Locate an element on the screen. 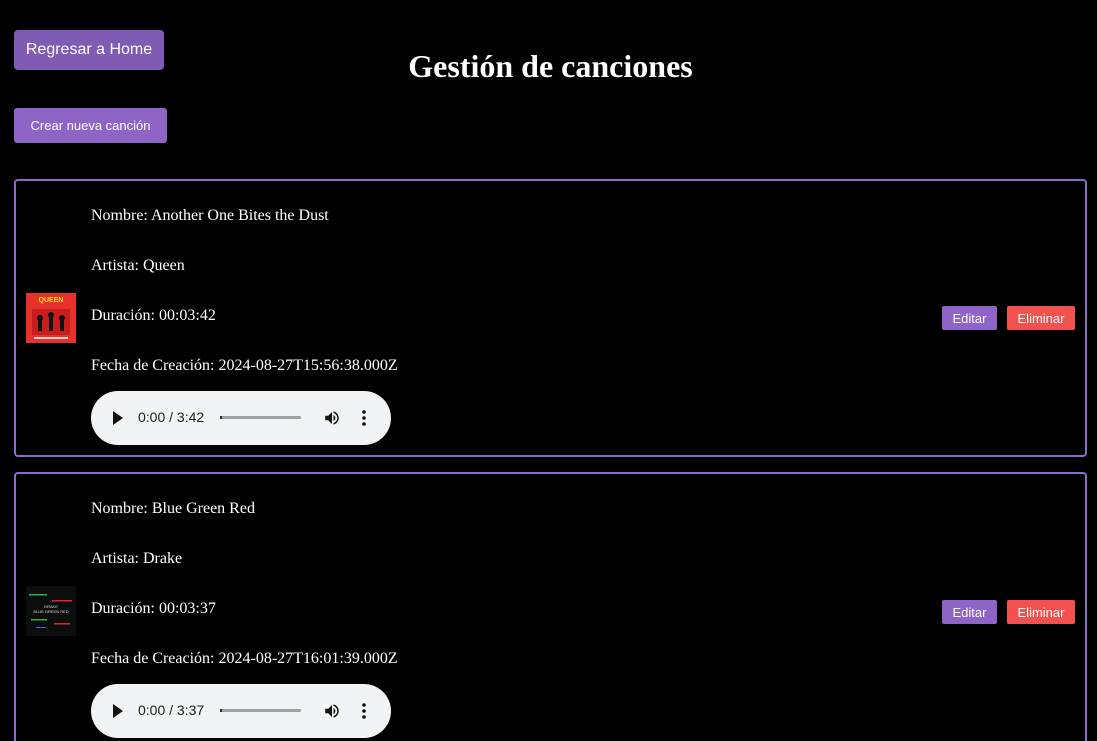 The image size is (1097, 741). audio-player: 0:00 / 3:42 is located at coordinates (241, 418).